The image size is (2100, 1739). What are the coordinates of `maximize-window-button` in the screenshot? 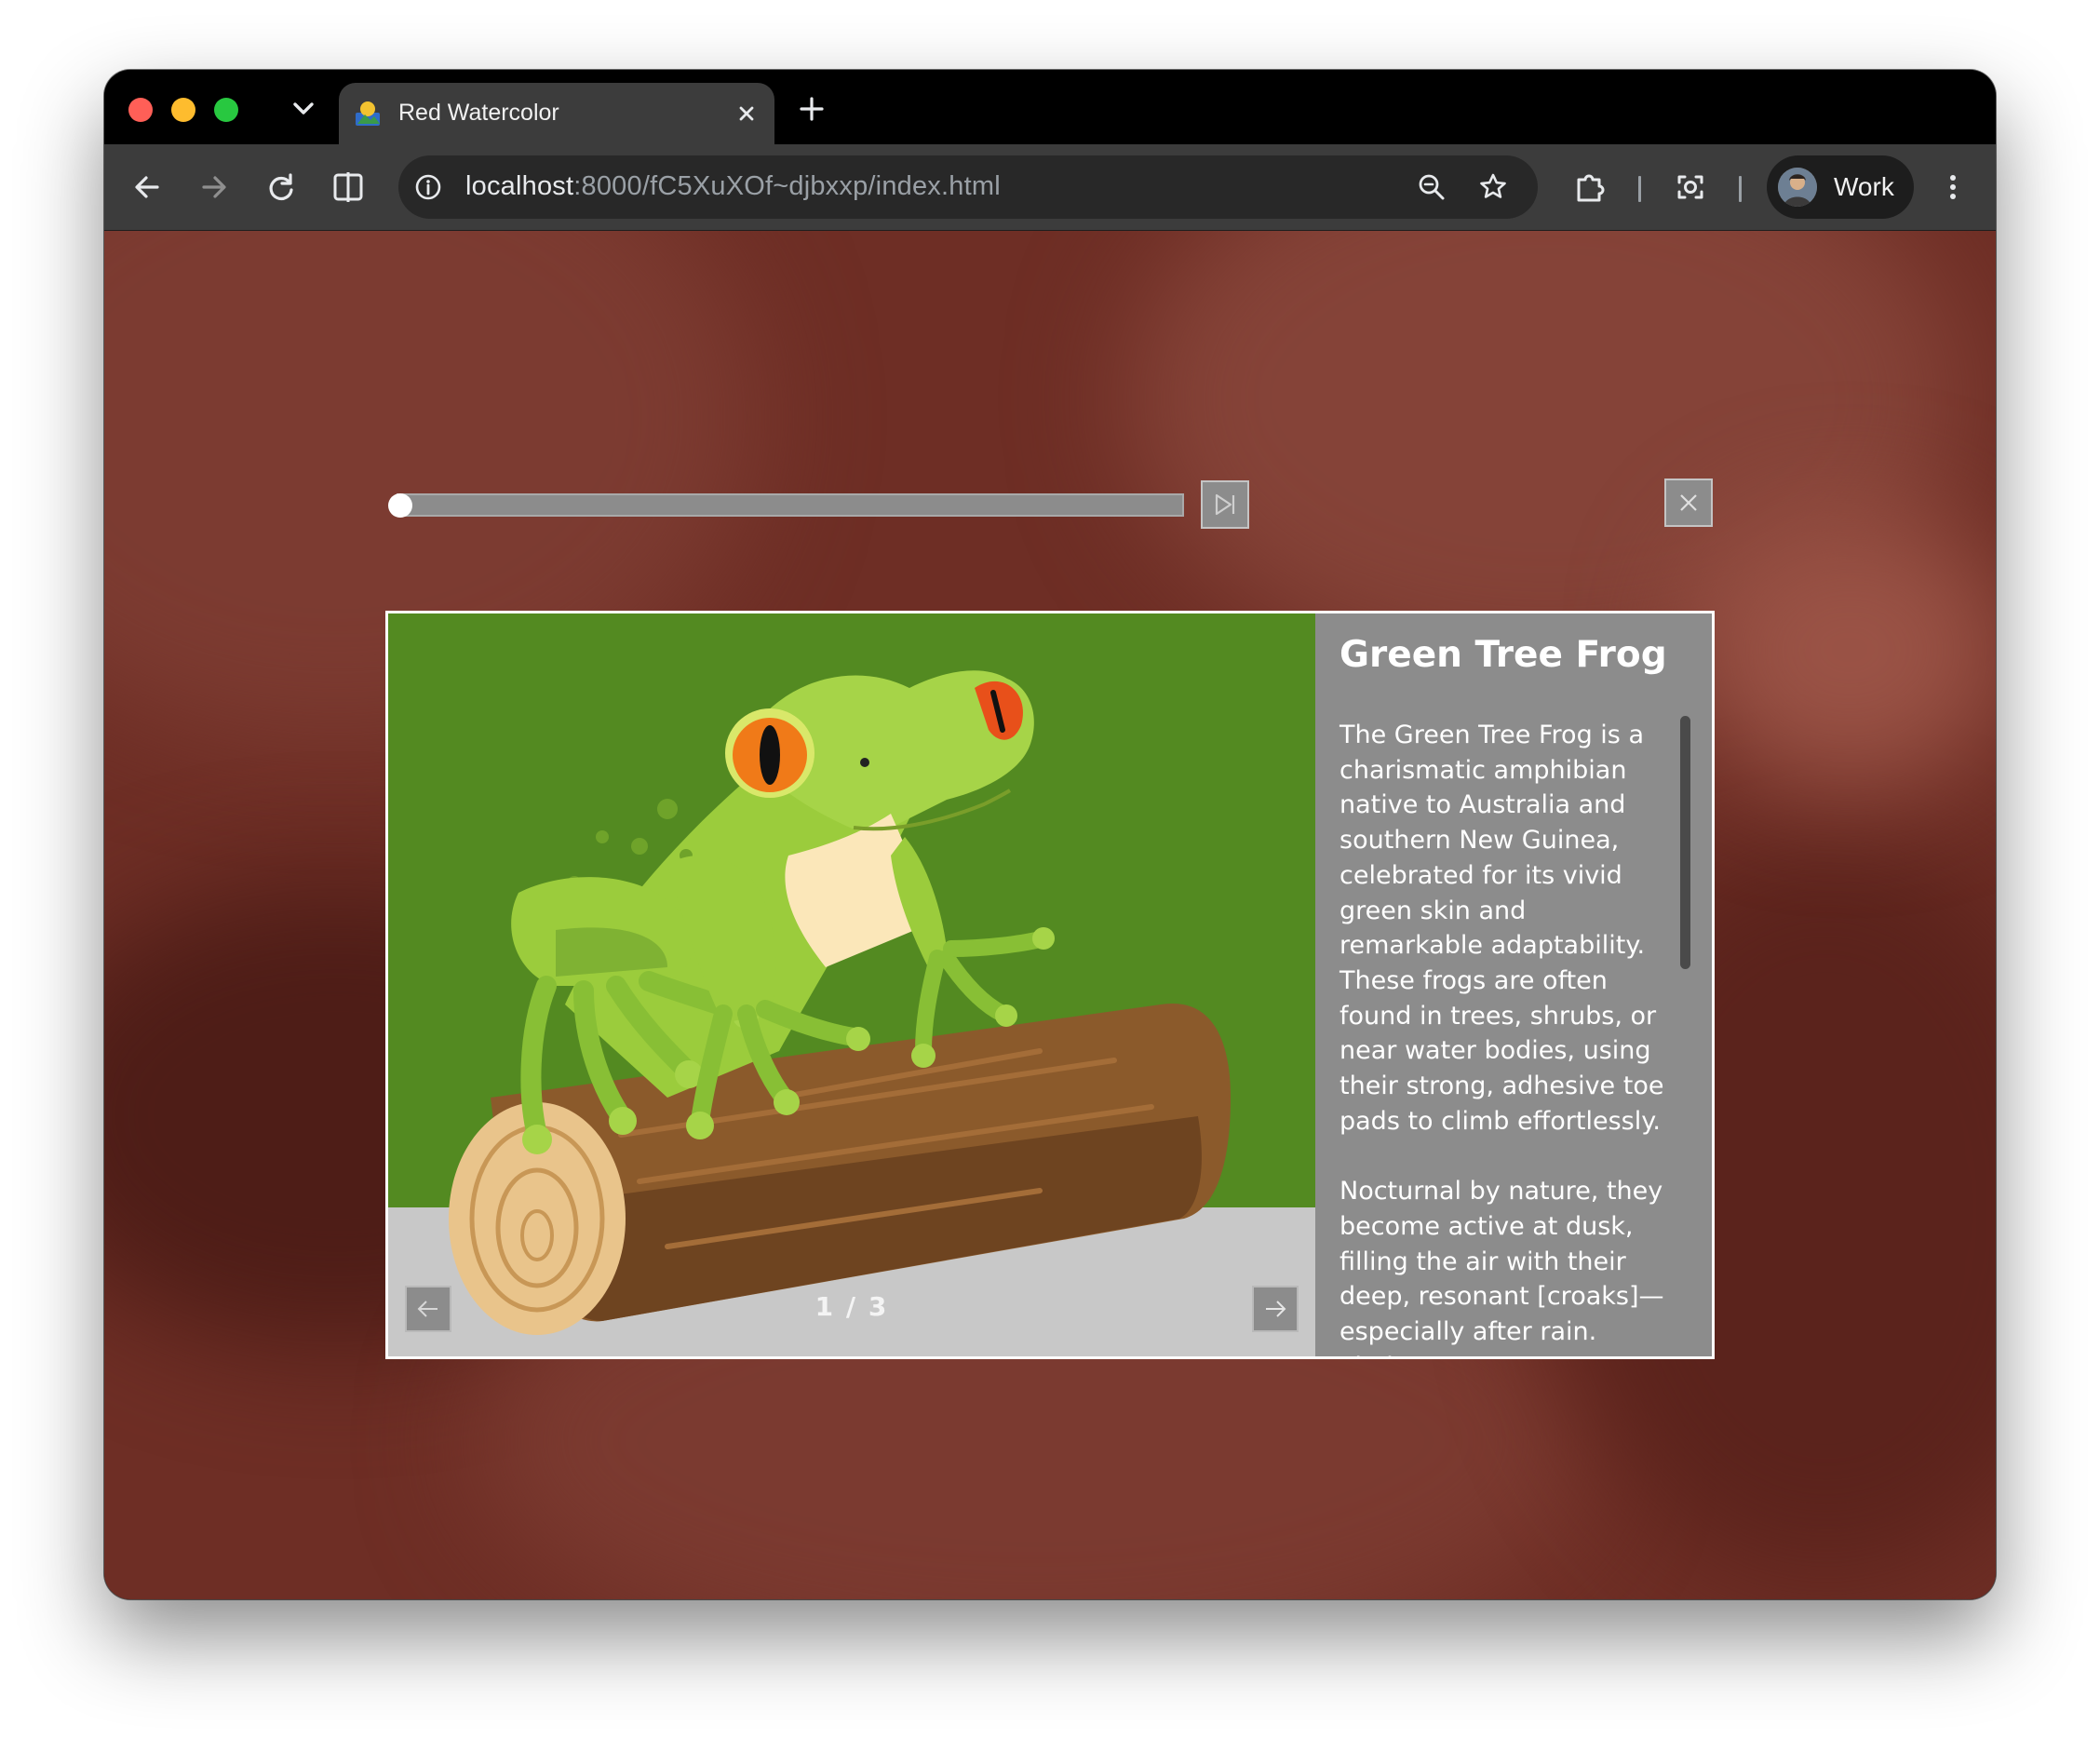 It's located at (226, 110).